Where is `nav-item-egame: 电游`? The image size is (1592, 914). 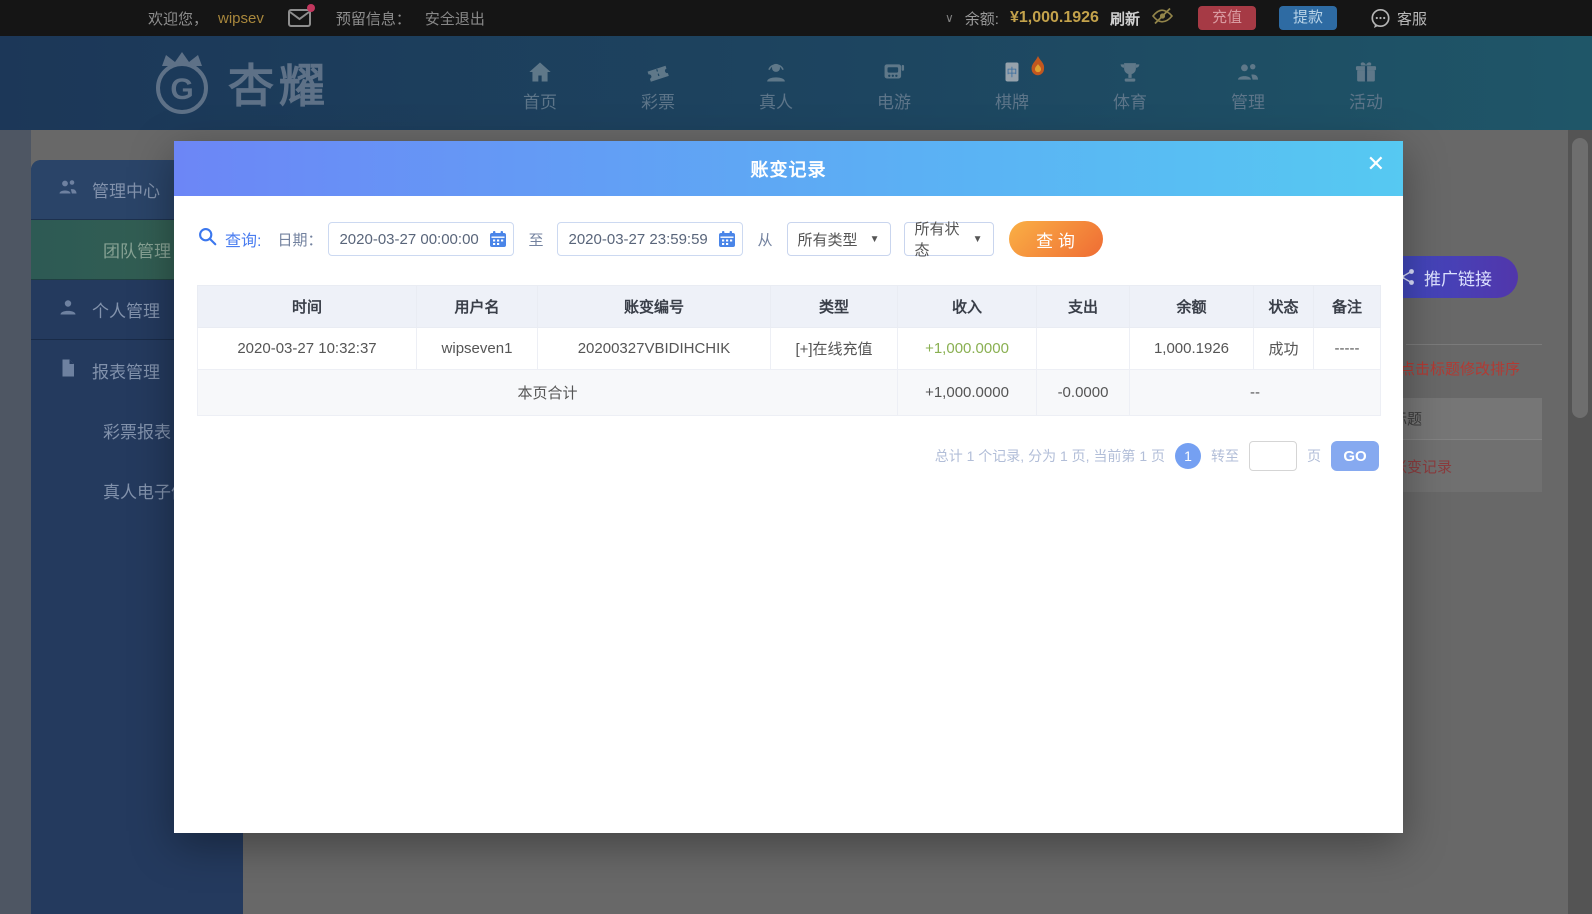
nav-item-egame: 电游 is located at coordinates (894, 83).